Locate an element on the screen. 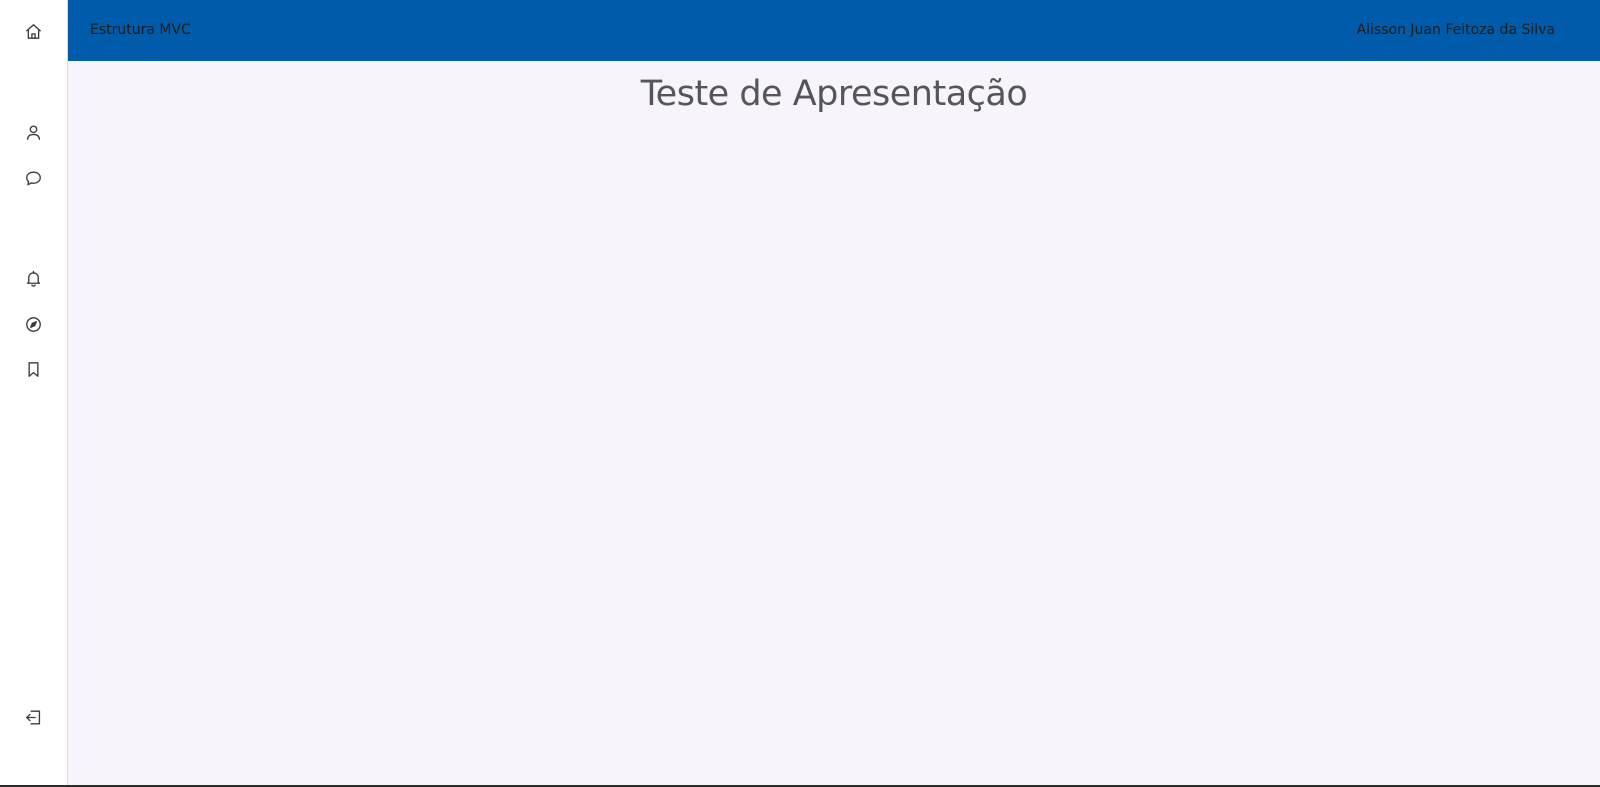 This screenshot has height=787, width=1600. user-icon is located at coordinates (33, 132).